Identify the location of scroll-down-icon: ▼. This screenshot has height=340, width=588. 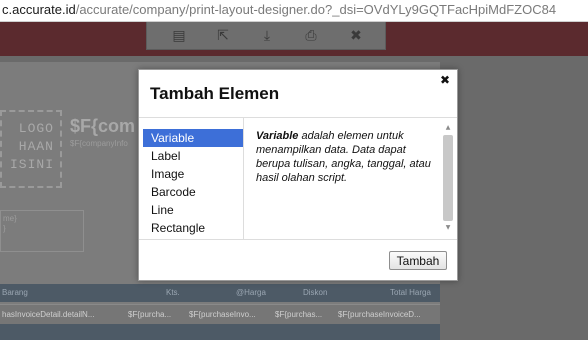
(448, 228).